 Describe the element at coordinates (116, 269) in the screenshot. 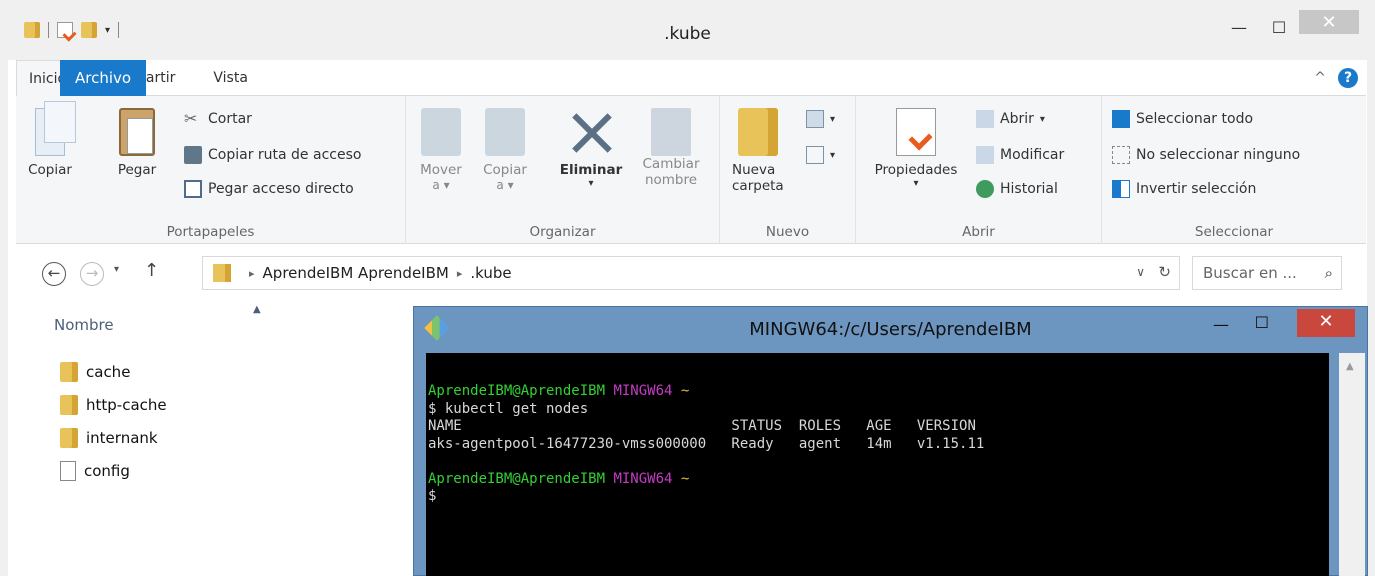

I see `recent-locations-icon: ▾` at that location.